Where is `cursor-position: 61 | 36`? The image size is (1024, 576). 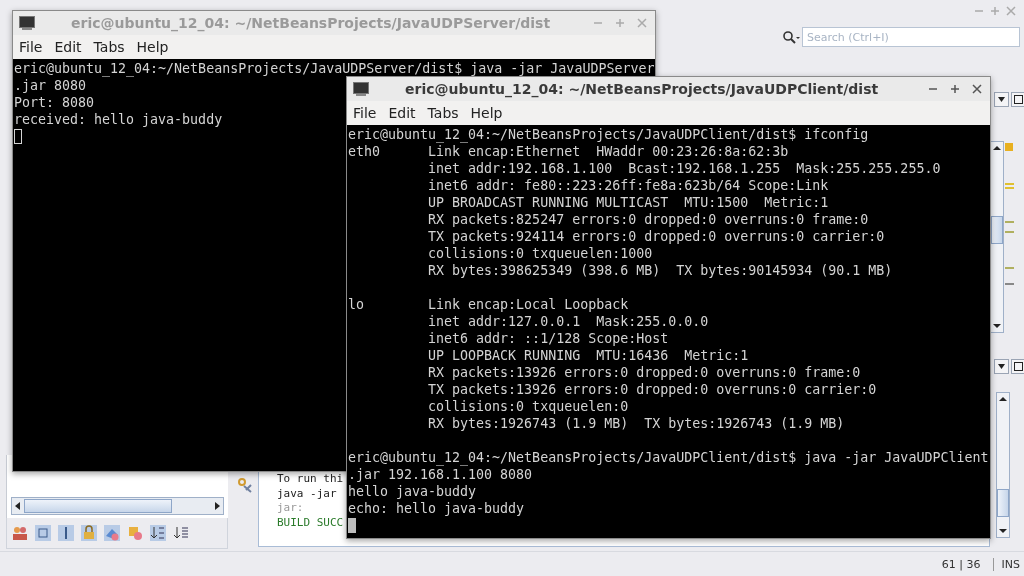 cursor-position: 61 | 36 is located at coordinates (961, 564).